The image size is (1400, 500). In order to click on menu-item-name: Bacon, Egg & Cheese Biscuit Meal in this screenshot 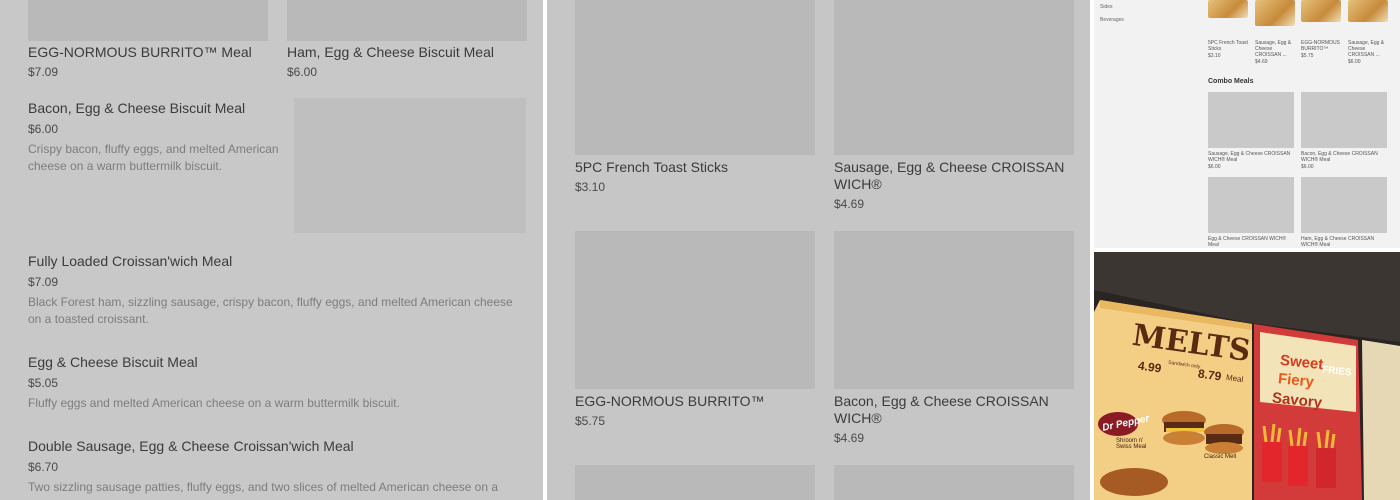, I will do `click(136, 108)`.